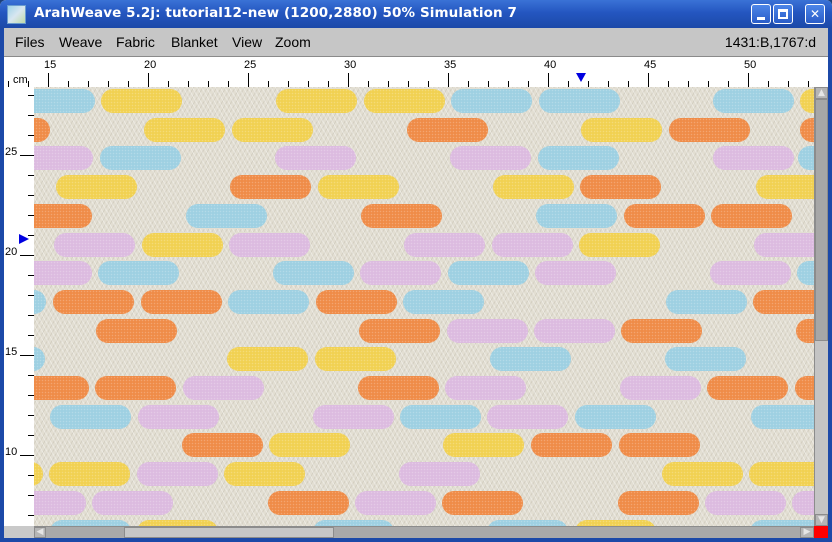  What do you see at coordinates (229, 532) in the screenshot?
I see `horizontal-scroll-thumb` at bounding box center [229, 532].